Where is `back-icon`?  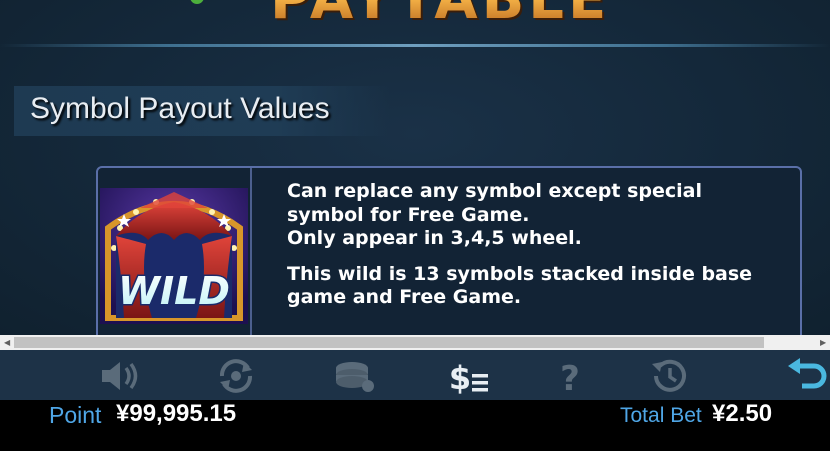 back-icon is located at coordinates (808, 376).